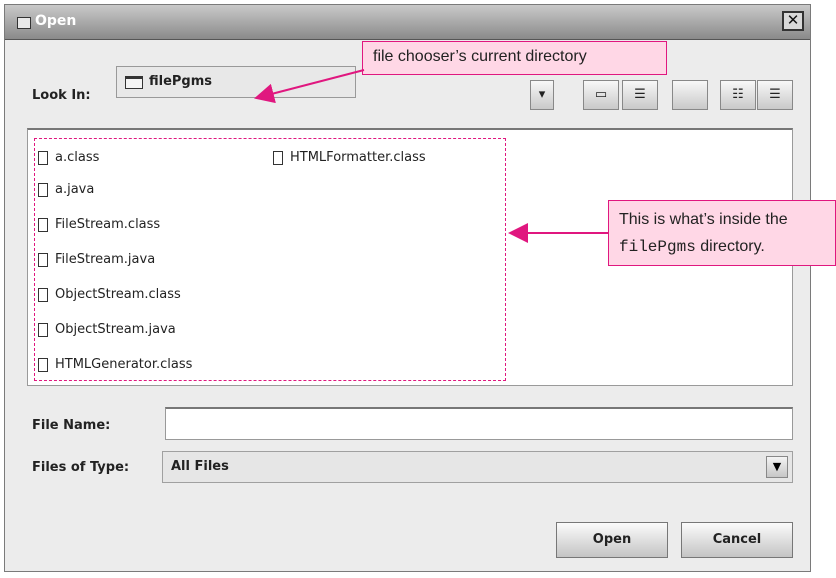 The height and width of the screenshot is (578, 836). What do you see at coordinates (730, 246) in the screenshot?
I see `callout-line-2: directory.` at bounding box center [730, 246].